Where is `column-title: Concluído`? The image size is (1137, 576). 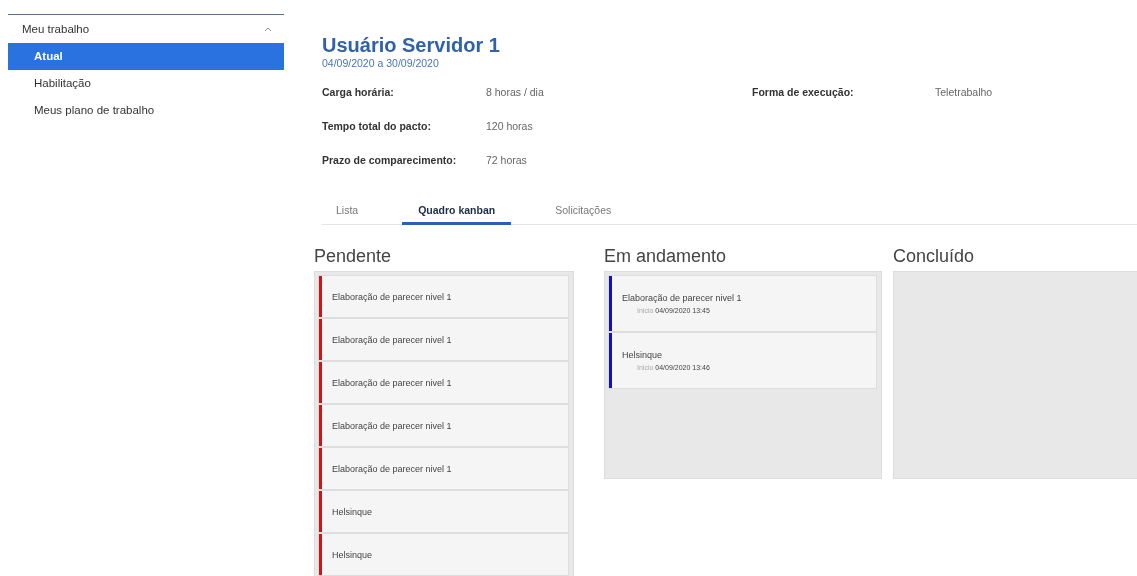 column-title: Concluído is located at coordinates (934, 256).